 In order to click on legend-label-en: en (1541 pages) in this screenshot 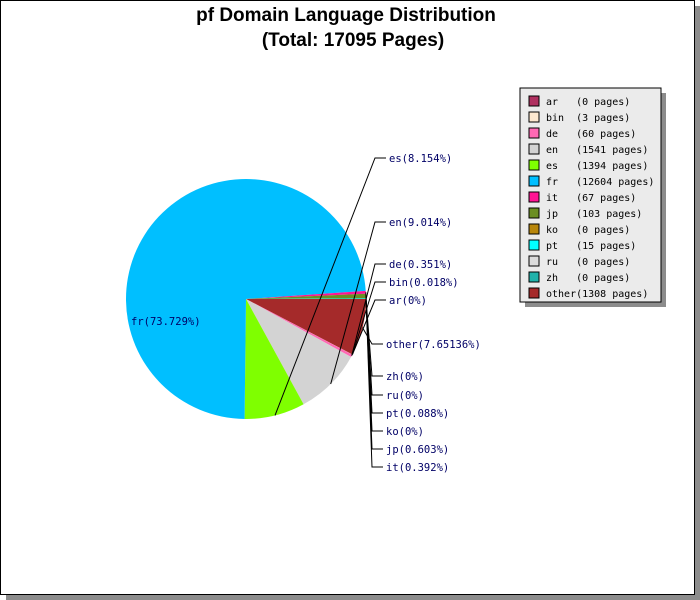, I will do `click(597, 150)`.